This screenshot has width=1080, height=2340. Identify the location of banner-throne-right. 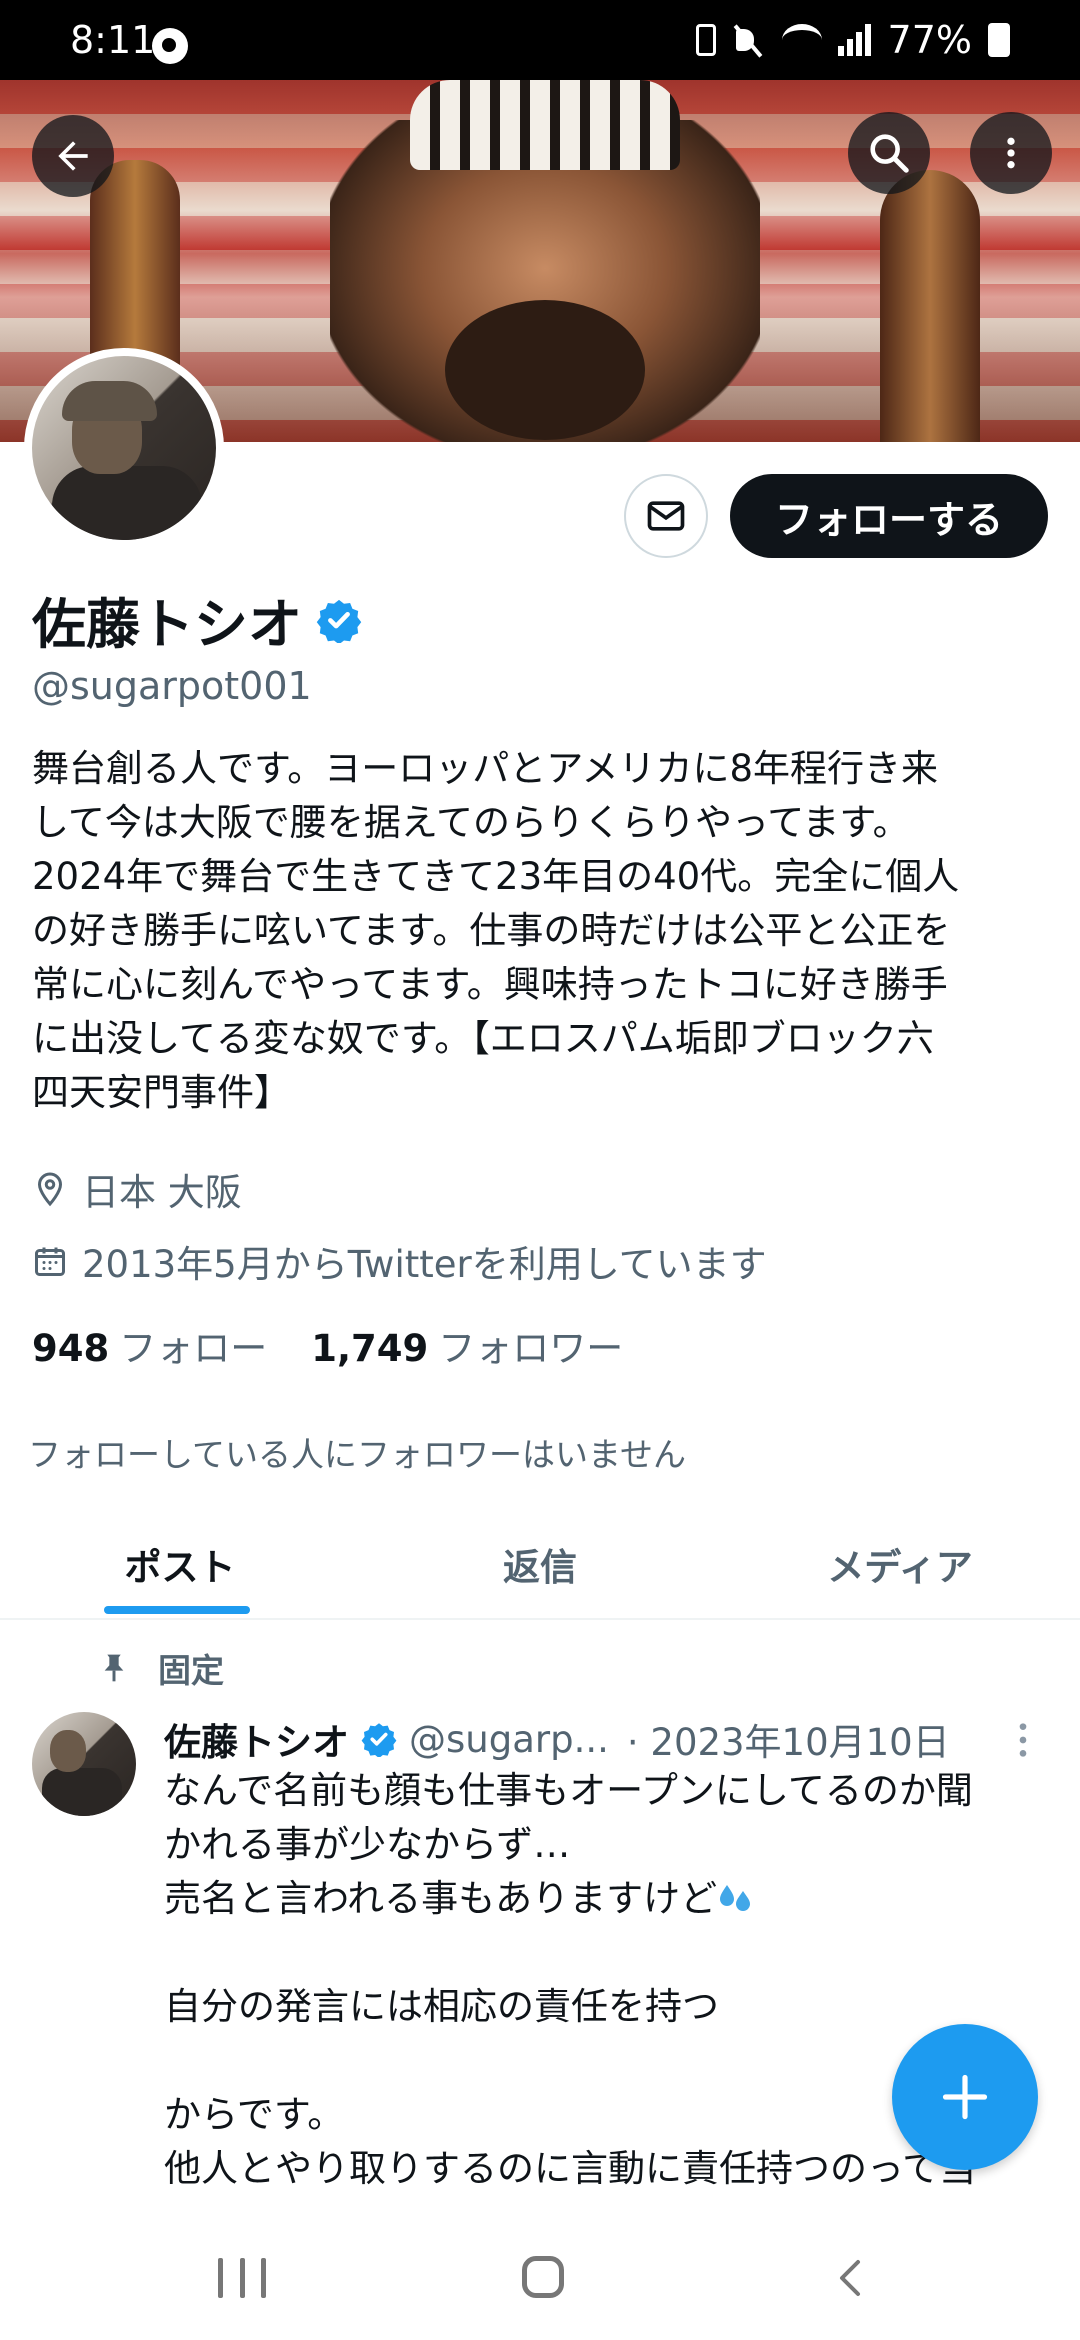
(930, 306).